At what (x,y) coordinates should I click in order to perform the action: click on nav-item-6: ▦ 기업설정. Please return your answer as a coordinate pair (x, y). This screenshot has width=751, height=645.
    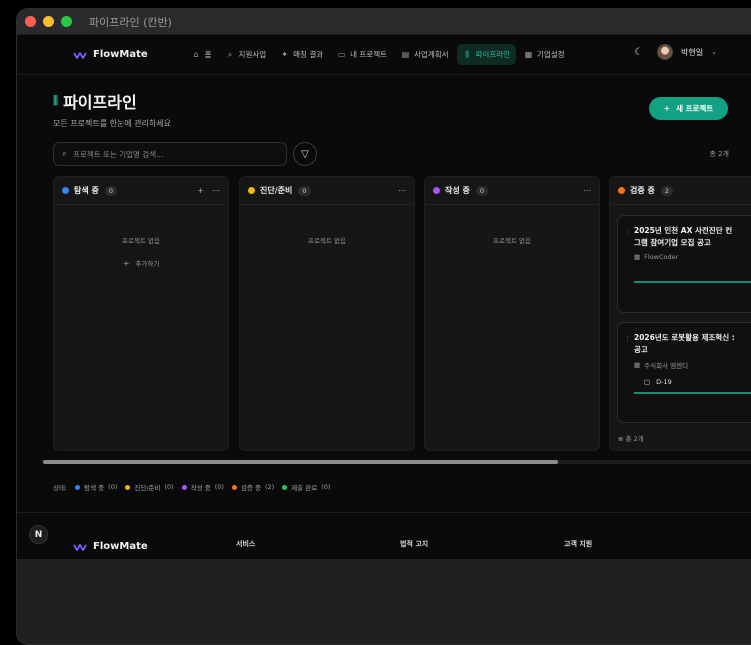
    Looking at the image, I should click on (544, 54).